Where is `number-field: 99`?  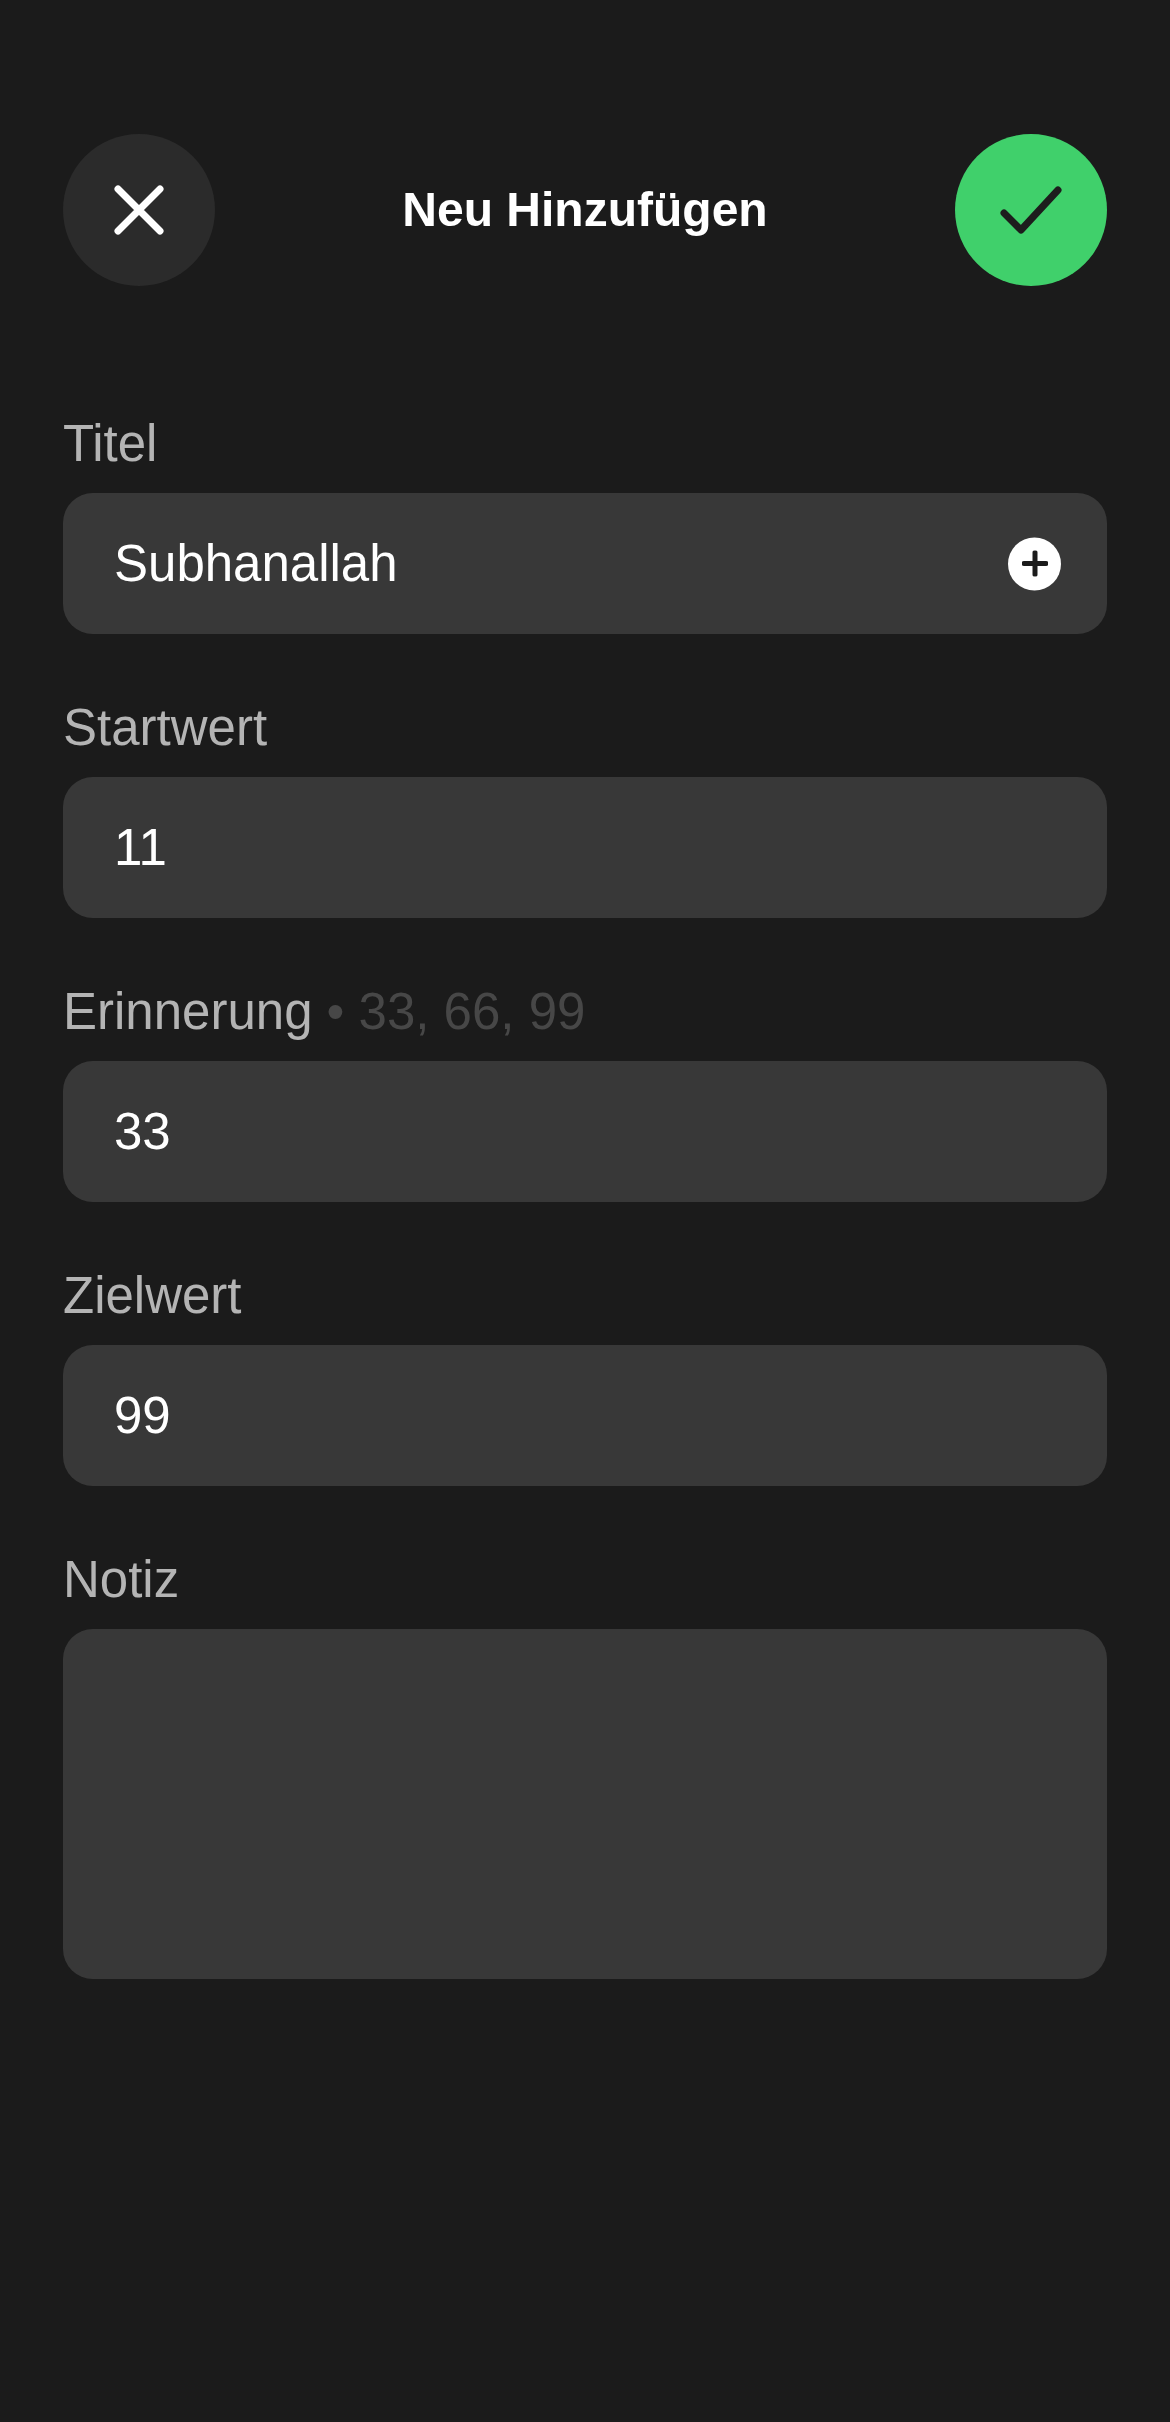 number-field: 99 is located at coordinates (585, 1415).